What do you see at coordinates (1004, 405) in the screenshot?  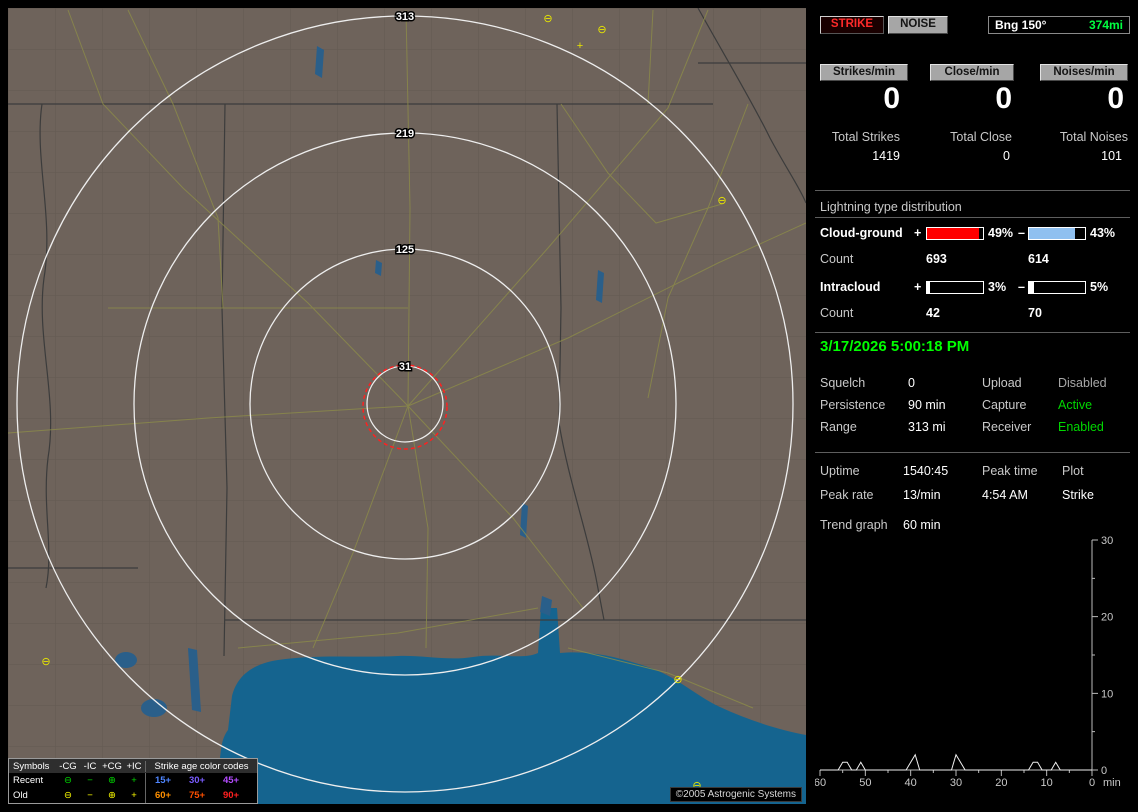 I see `capture-label: Capture` at bounding box center [1004, 405].